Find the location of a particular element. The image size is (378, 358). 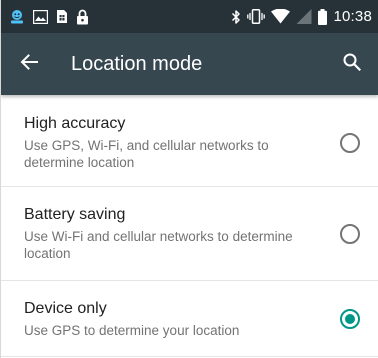

app-notification-icon is located at coordinates (17, 17).